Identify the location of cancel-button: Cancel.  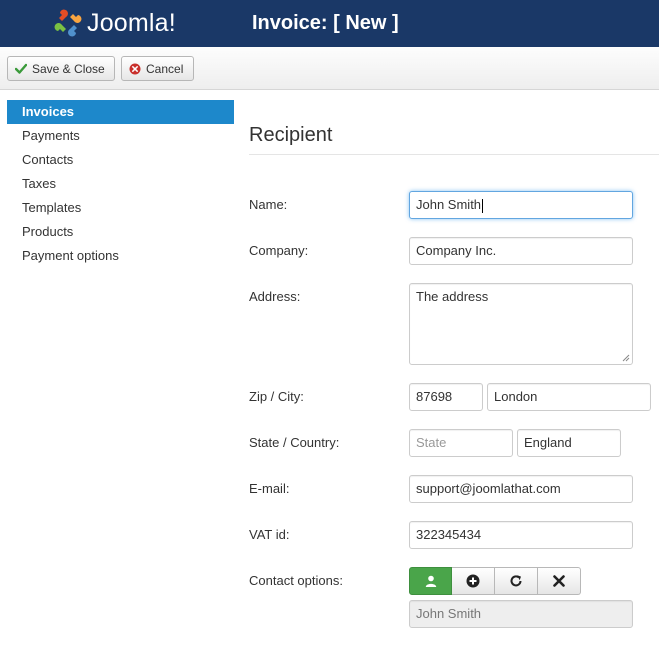
(157, 68).